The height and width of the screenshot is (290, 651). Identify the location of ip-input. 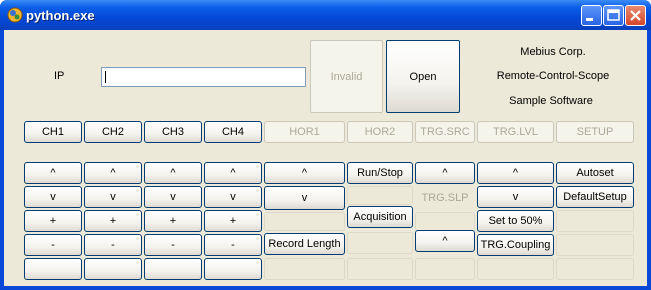
(203, 77).